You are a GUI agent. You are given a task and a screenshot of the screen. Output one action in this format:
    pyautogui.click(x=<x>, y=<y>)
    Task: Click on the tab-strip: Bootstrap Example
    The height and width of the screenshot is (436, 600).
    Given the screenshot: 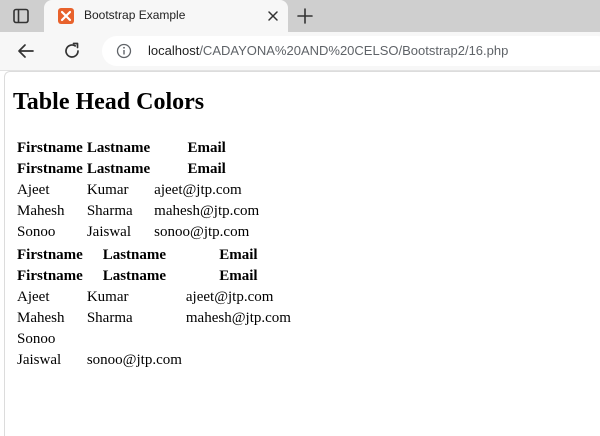 What is the action you would take?
    pyautogui.click(x=300, y=16)
    